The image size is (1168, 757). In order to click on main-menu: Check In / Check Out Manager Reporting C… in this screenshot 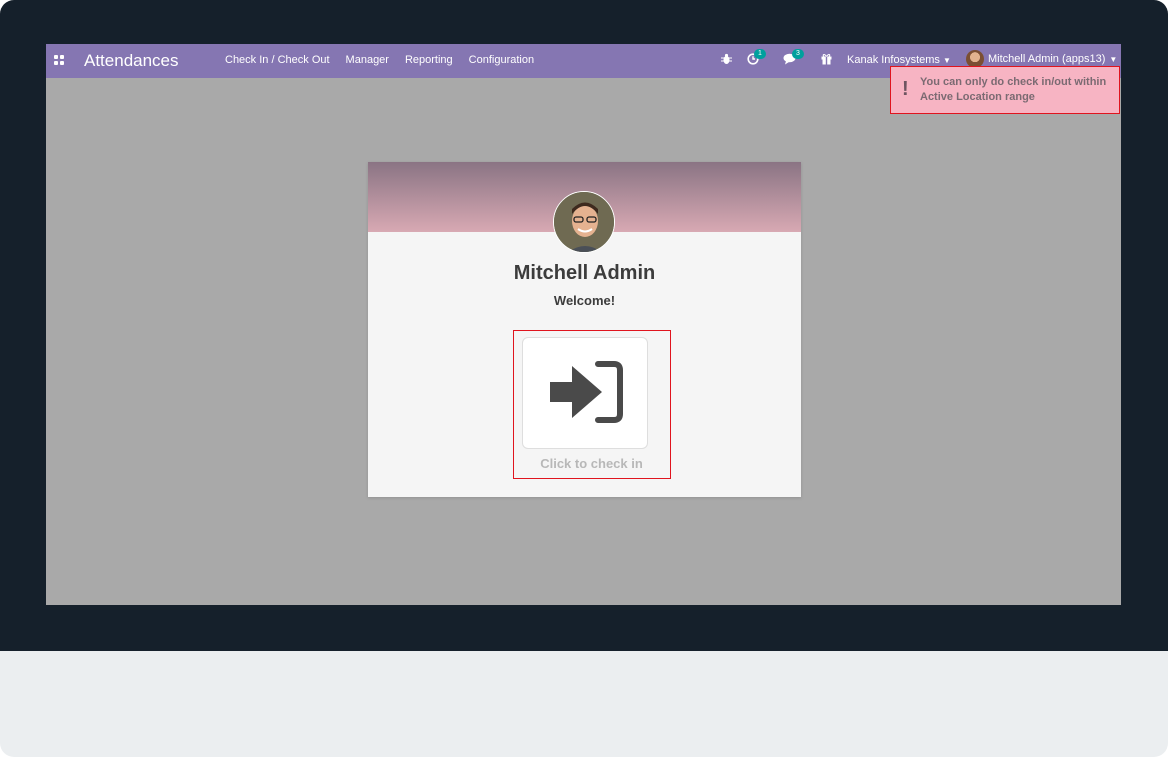, I will do `click(379, 60)`.